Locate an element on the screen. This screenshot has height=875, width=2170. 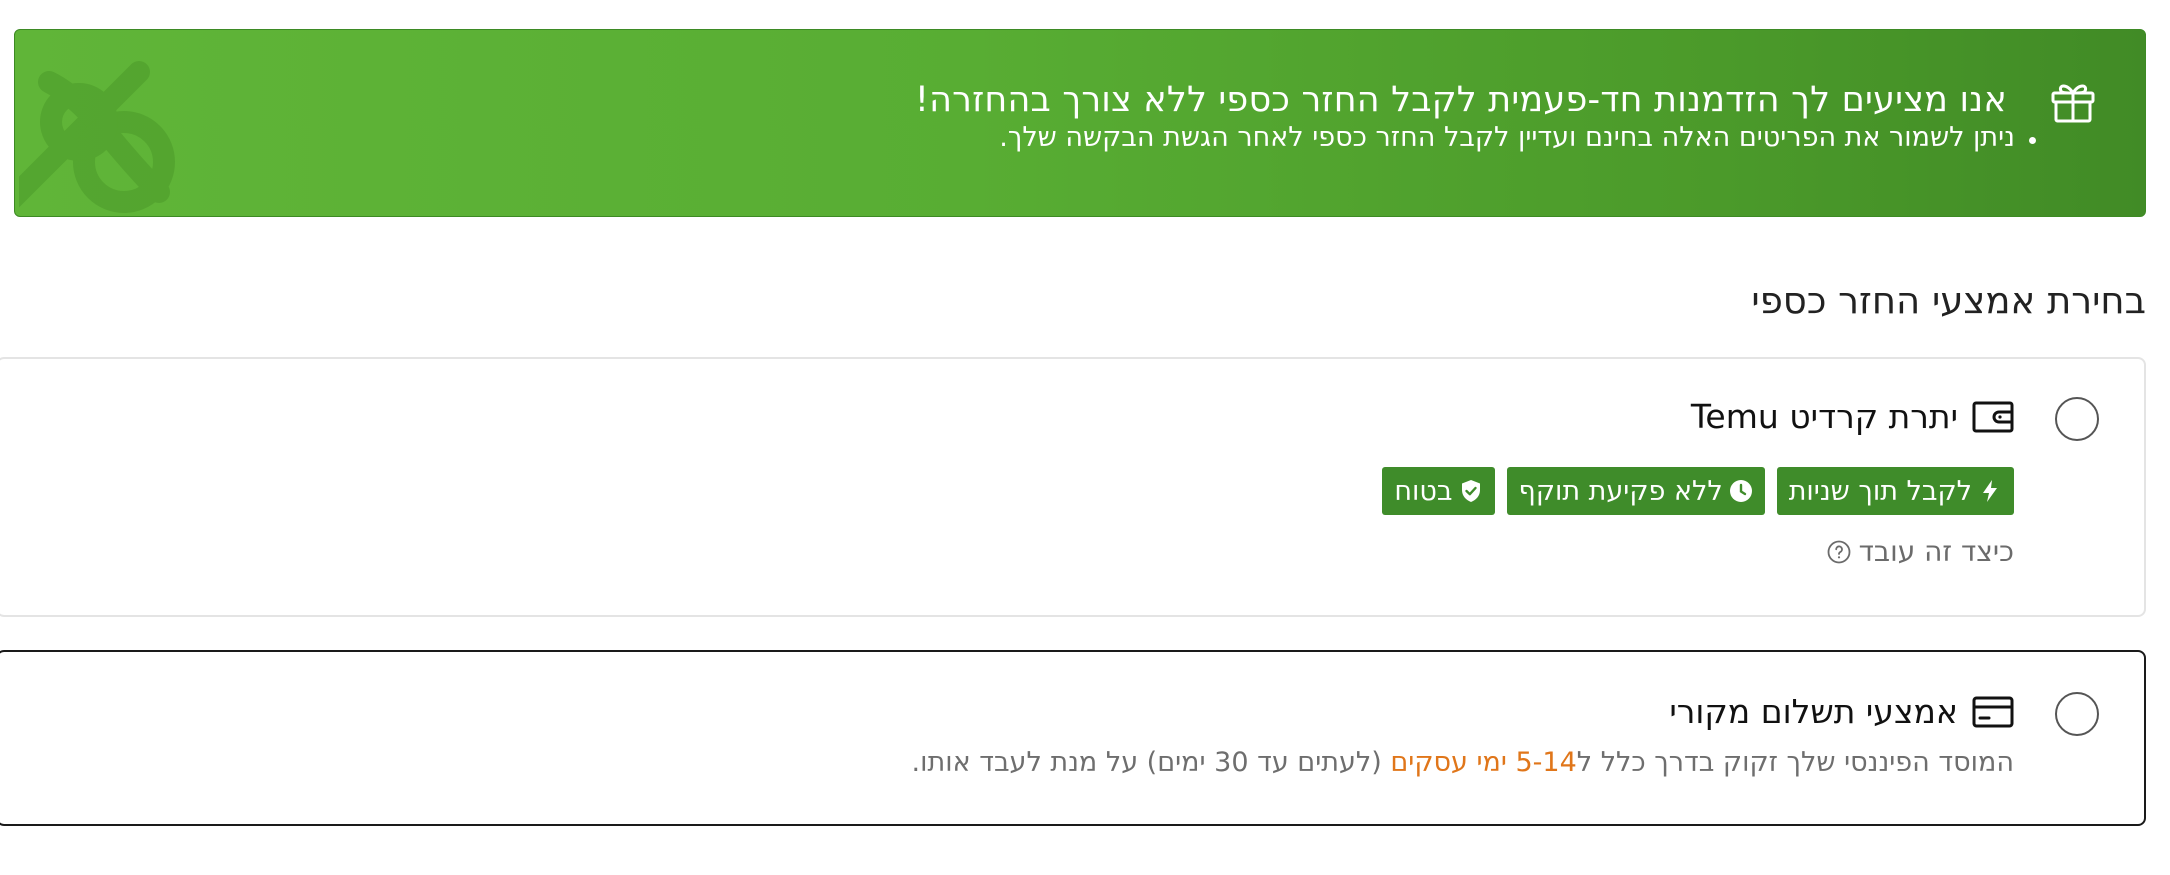
desc-before: המוסד הפיננסי שלך זקוק בדרך כלל ל is located at coordinates (1795, 762).